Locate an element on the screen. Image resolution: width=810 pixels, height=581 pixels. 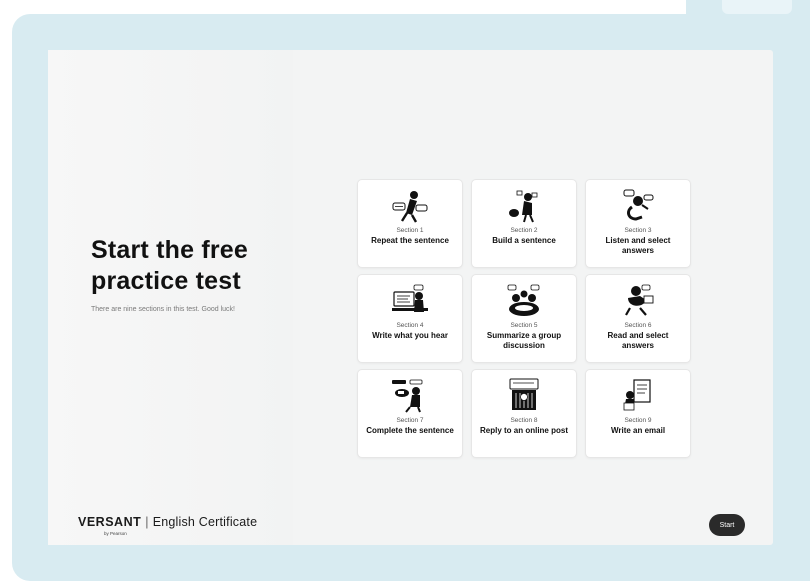
section-card-5: Section 5 Summarize a group discussion is located at coordinates (524, 318).